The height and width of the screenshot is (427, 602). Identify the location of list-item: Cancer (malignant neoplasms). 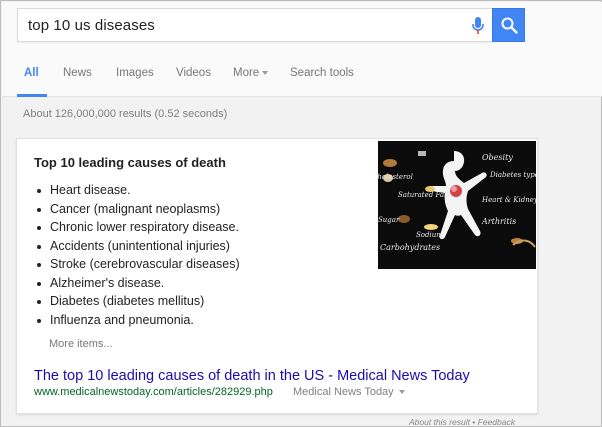
(137, 209).